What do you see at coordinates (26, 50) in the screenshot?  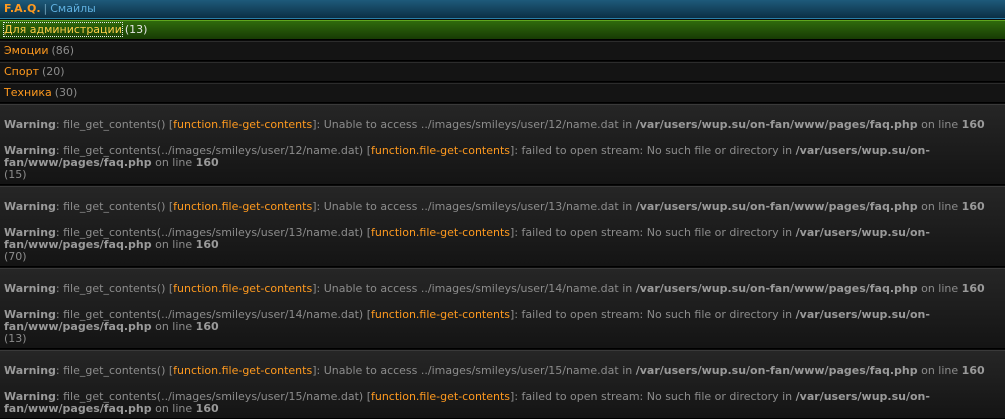 I see `category-name: Эмоции` at bounding box center [26, 50].